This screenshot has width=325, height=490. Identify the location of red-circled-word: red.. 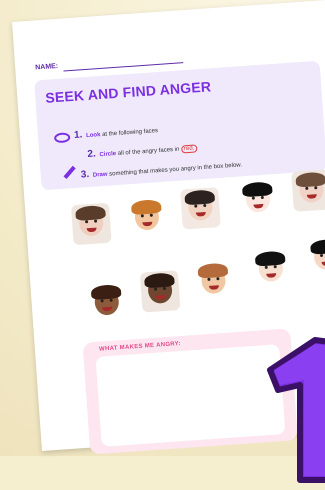
(189, 149).